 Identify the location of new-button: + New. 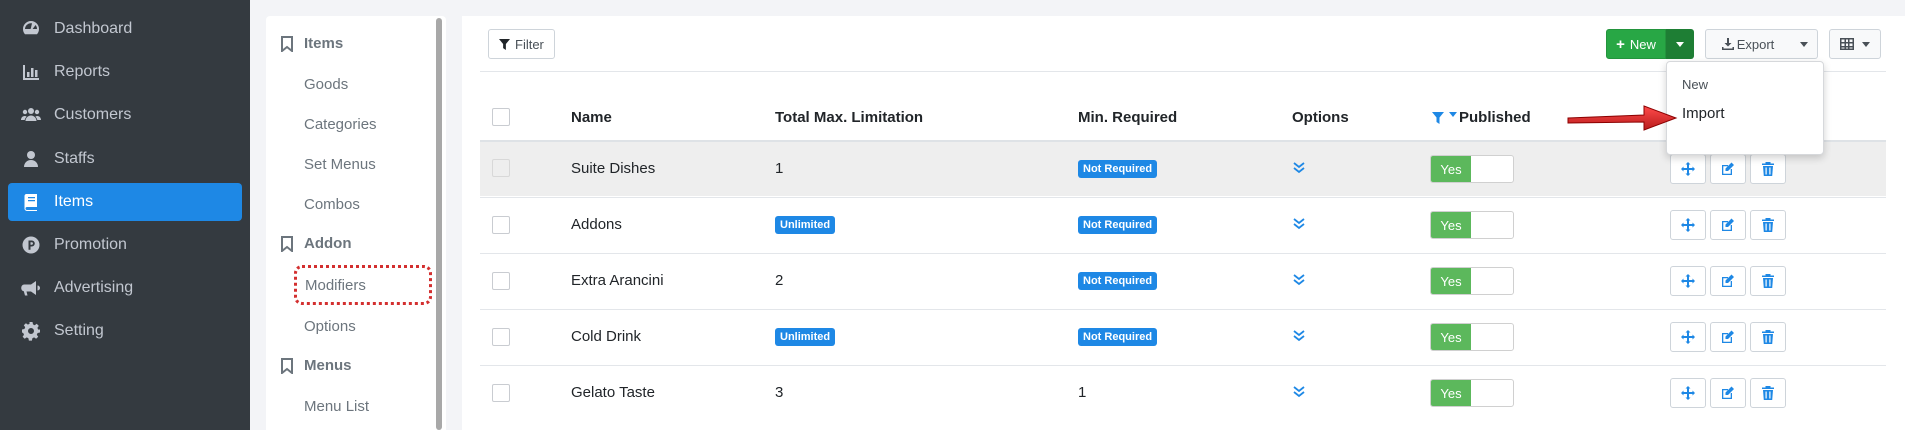
(1636, 44).